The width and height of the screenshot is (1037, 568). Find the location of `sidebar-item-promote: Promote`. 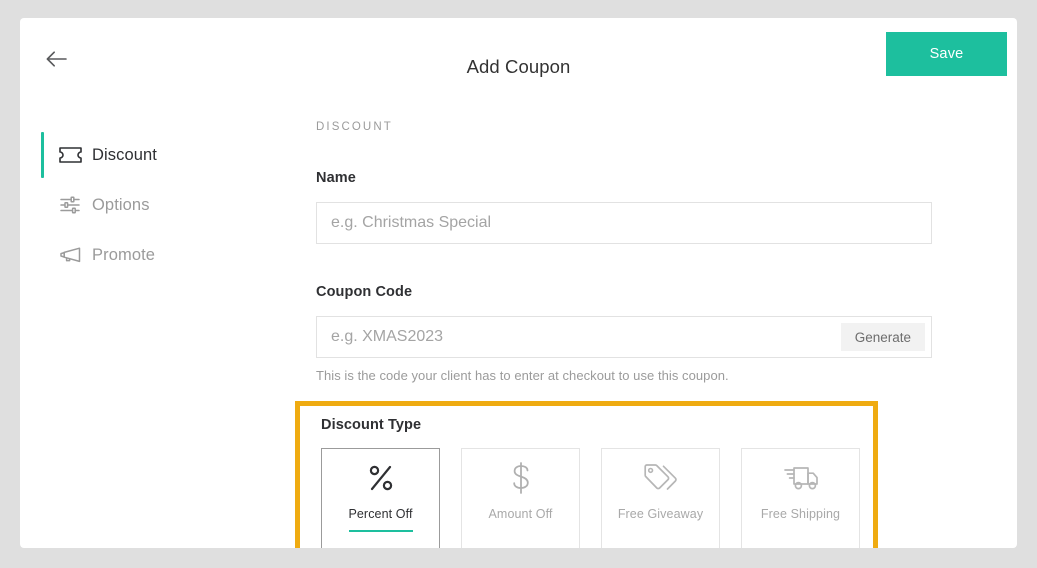

sidebar-item-promote: Promote is located at coordinates (145, 255).